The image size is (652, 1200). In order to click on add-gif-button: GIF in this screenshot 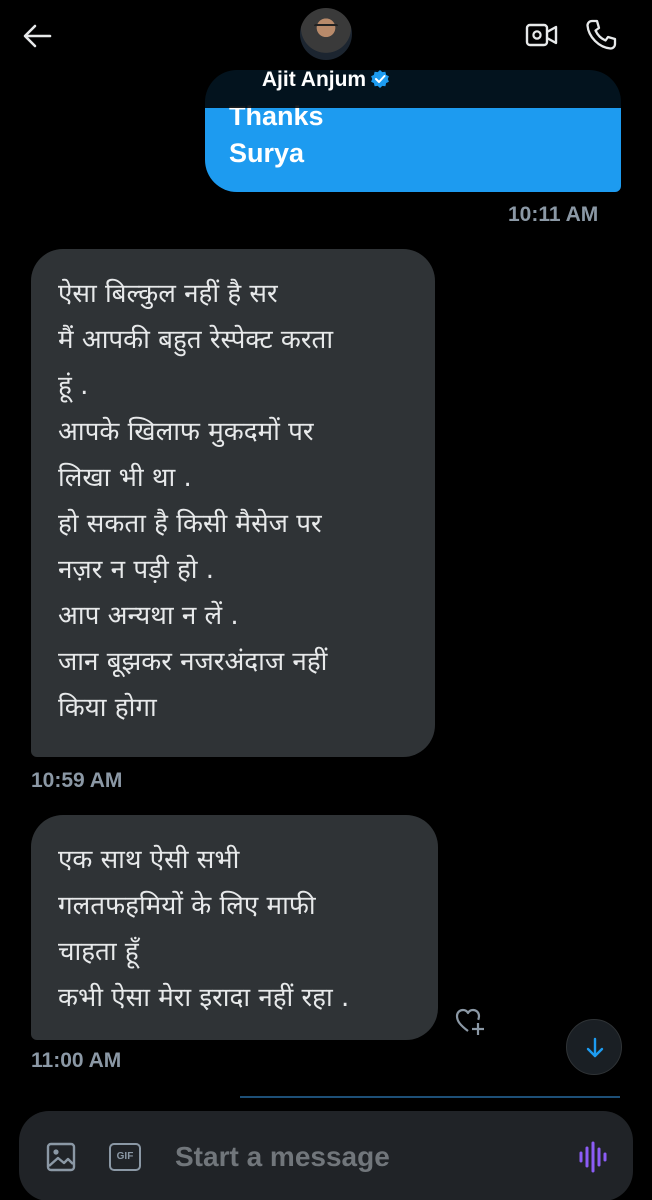, I will do `click(125, 1157)`.